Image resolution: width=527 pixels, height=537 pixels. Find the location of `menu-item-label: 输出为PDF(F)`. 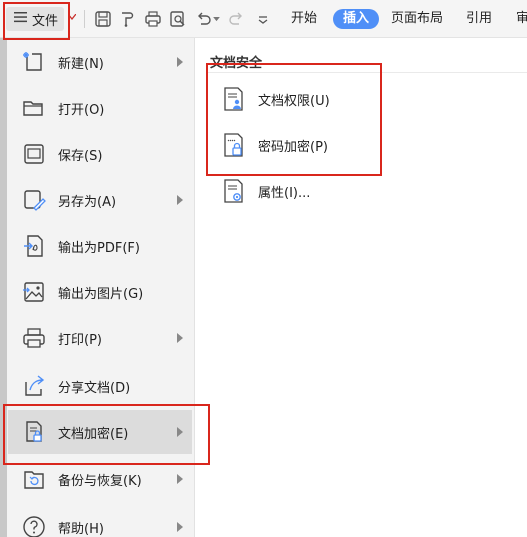

menu-item-label: 输出为PDF(F) is located at coordinates (99, 248).